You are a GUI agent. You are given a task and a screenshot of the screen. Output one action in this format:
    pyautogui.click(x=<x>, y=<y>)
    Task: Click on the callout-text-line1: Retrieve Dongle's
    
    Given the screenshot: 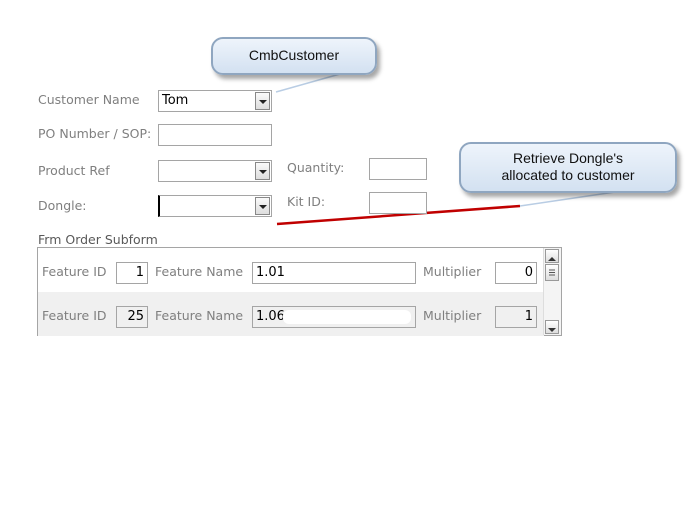 What is the action you would take?
    pyautogui.click(x=568, y=158)
    